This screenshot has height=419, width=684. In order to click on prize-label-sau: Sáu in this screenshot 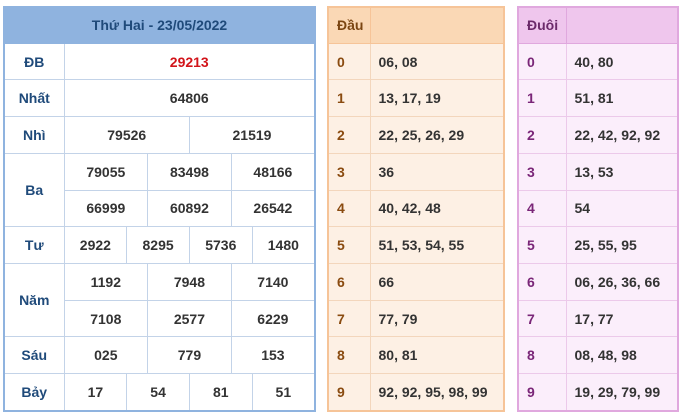, I will do `click(34, 355)`.